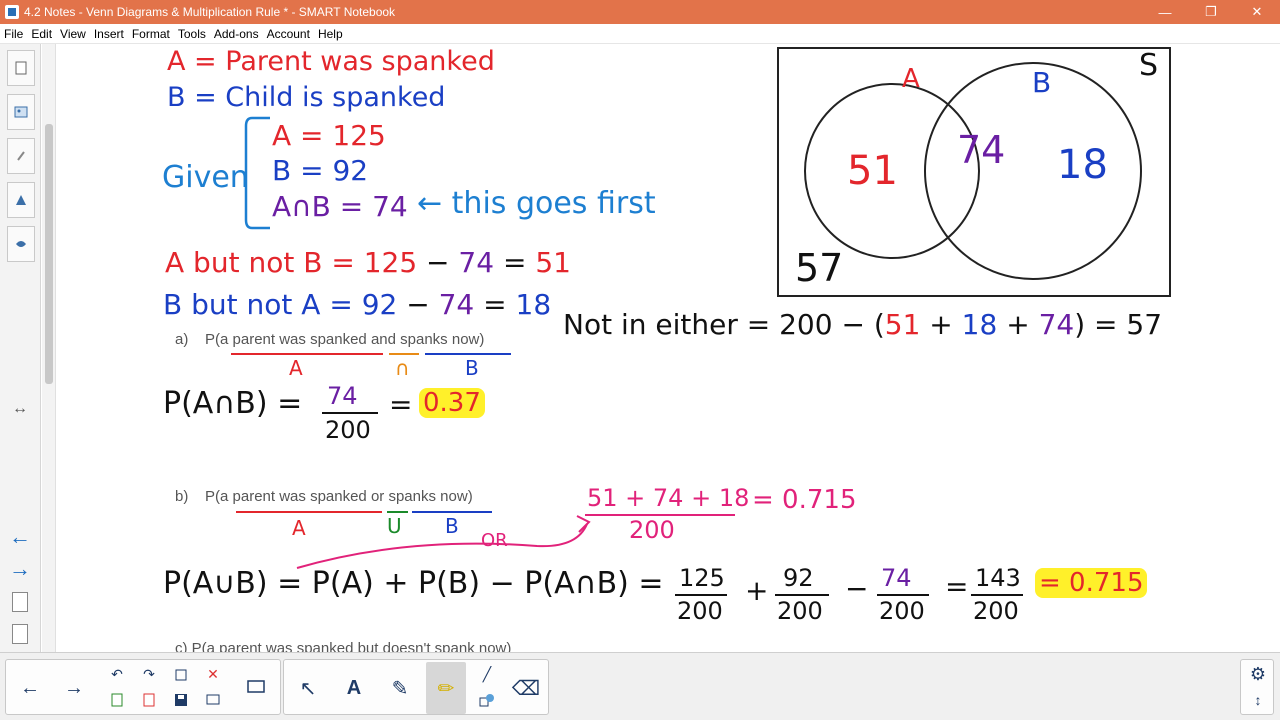 The width and height of the screenshot is (1280, 720). Describe the element at coordinates (20, 348) in the screenshot. I see `side-tabs: ↔ ← →` at that location.